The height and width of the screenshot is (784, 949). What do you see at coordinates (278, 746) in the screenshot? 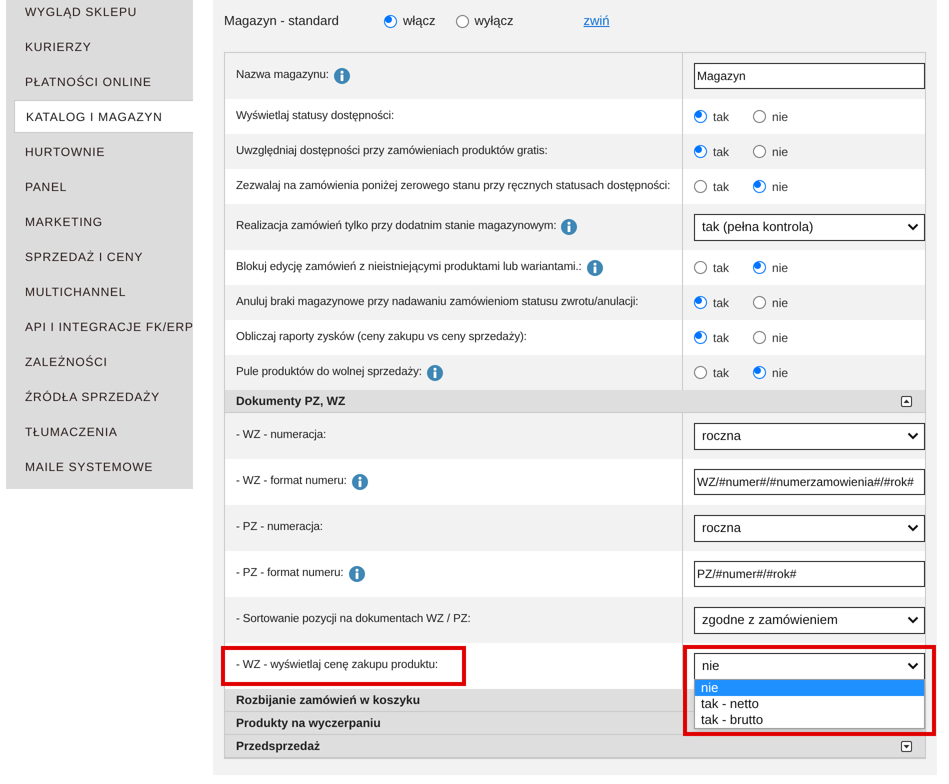
I see `section-title: Przedsprzedaż` at bounding box center [278, 746].